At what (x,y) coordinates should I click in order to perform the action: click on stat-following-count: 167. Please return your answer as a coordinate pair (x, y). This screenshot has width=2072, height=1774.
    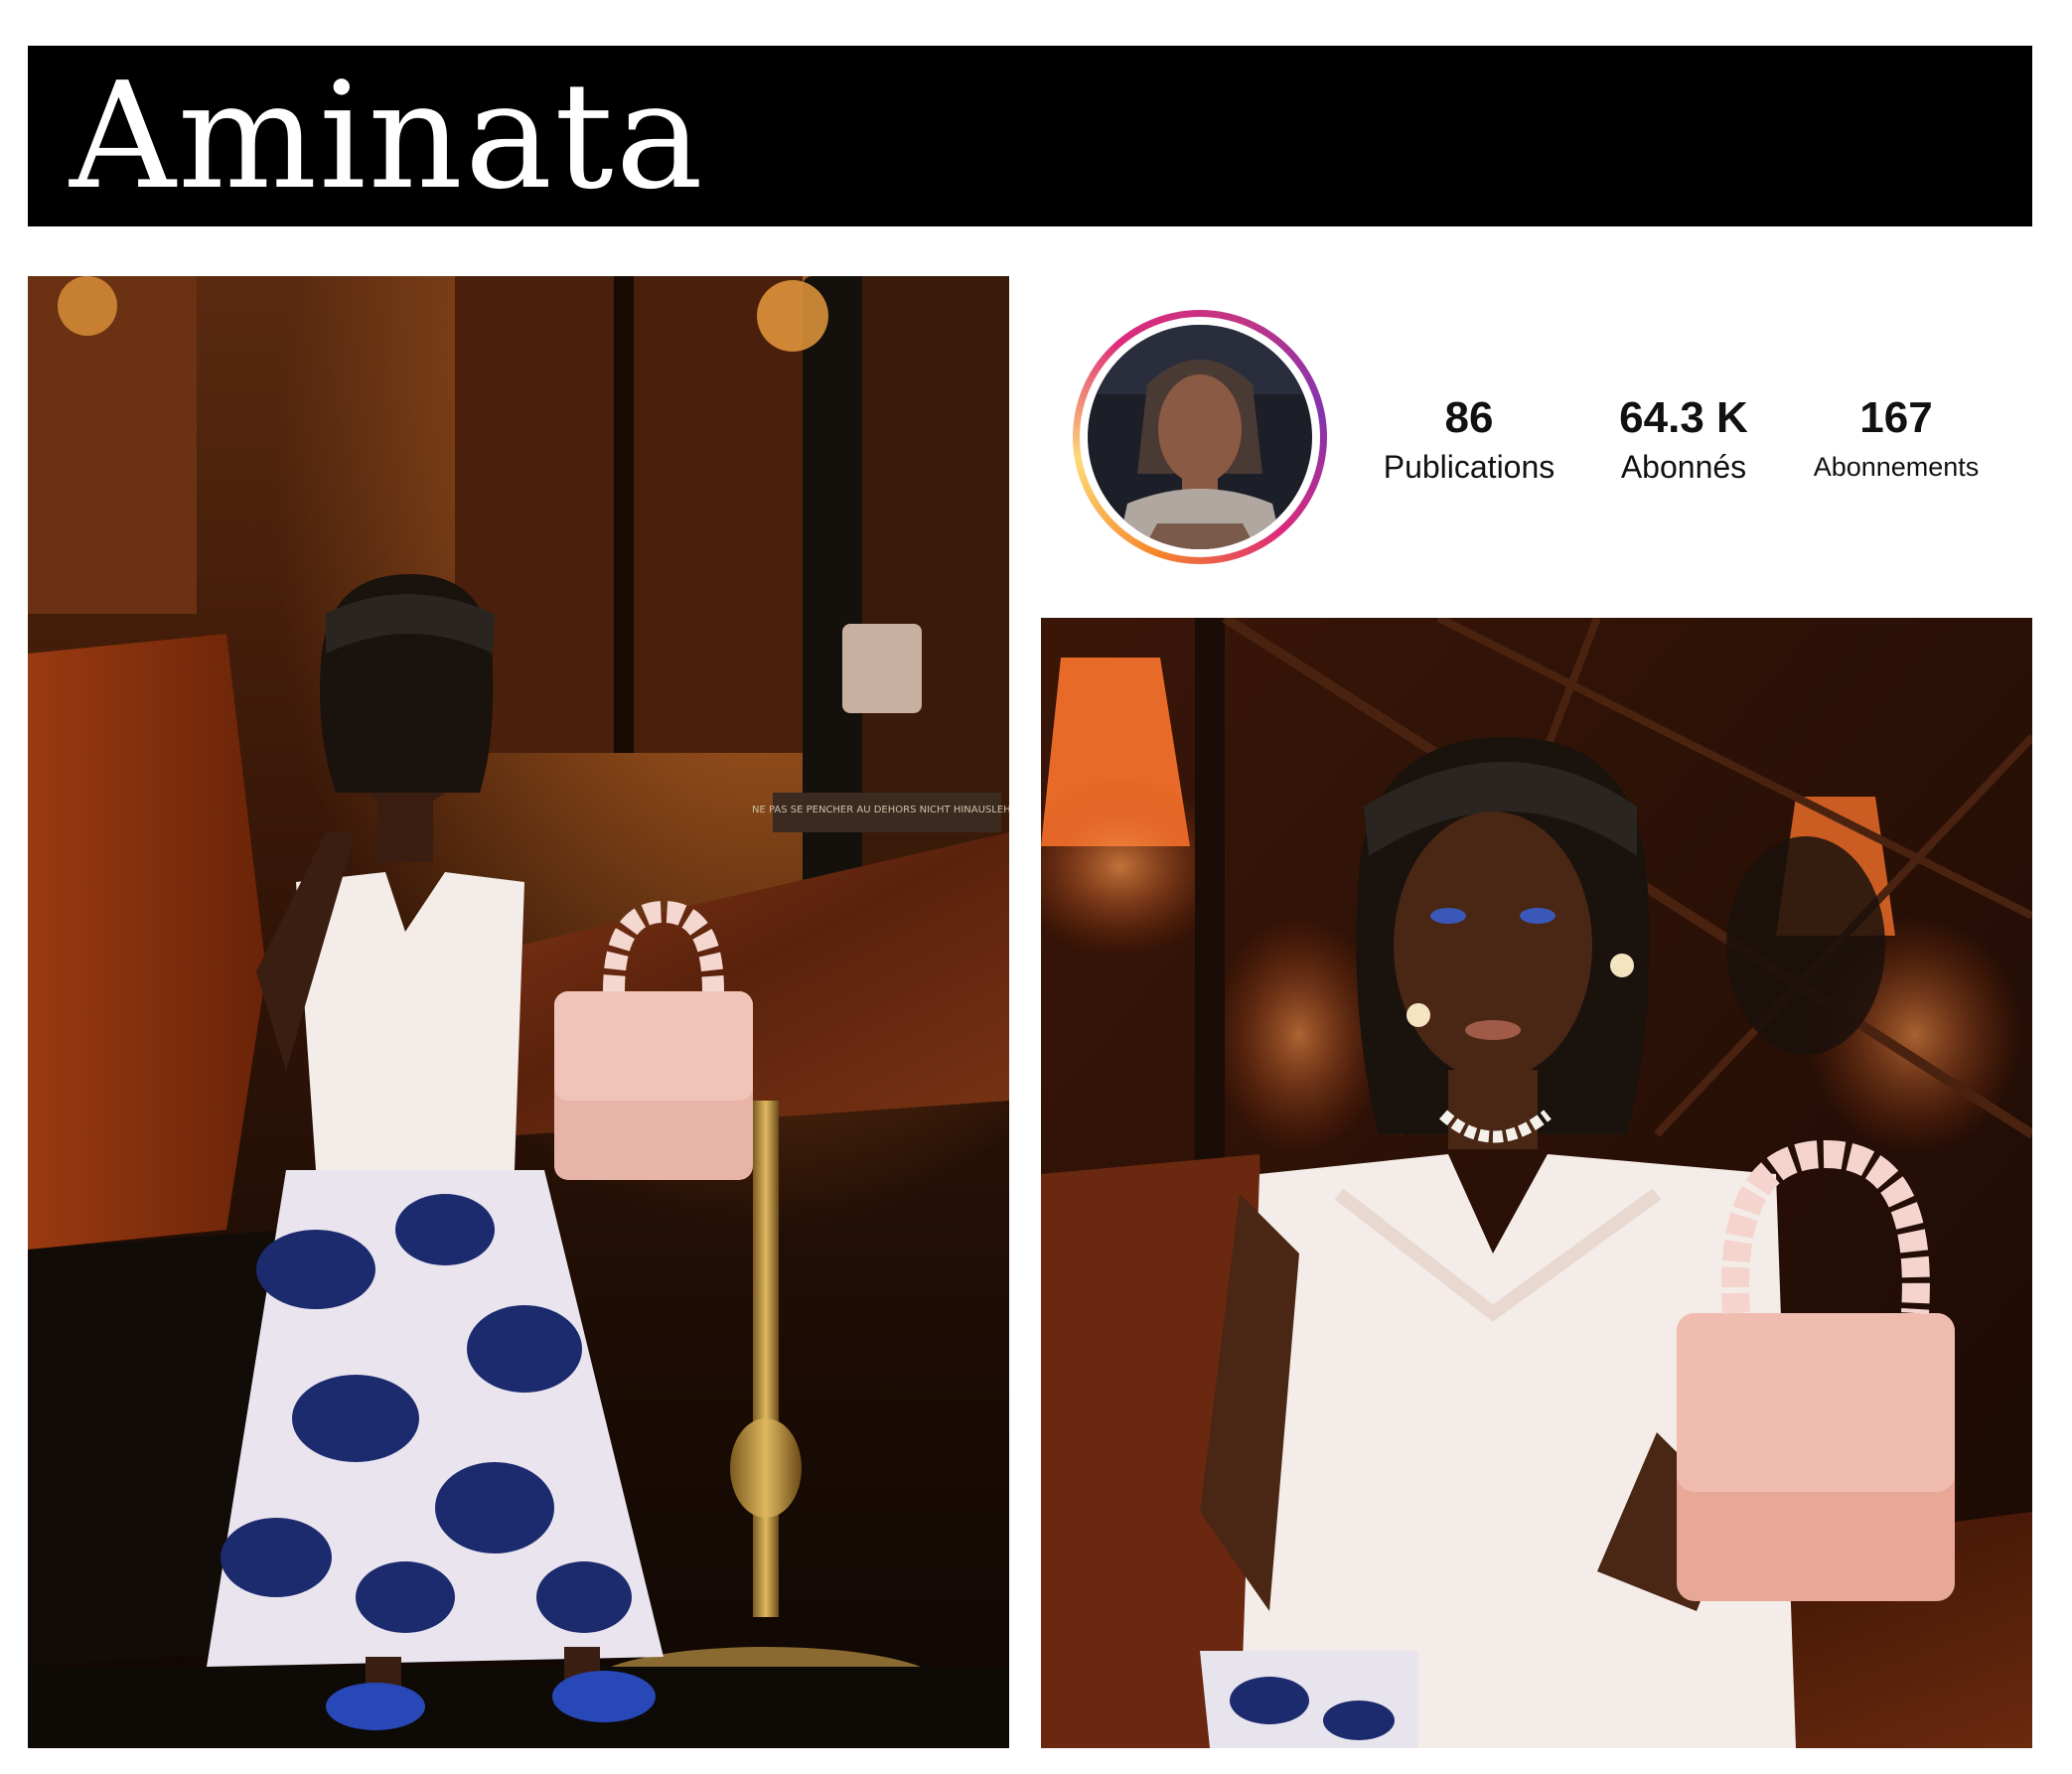
    Looking at the image, I should click on (1896, 417).